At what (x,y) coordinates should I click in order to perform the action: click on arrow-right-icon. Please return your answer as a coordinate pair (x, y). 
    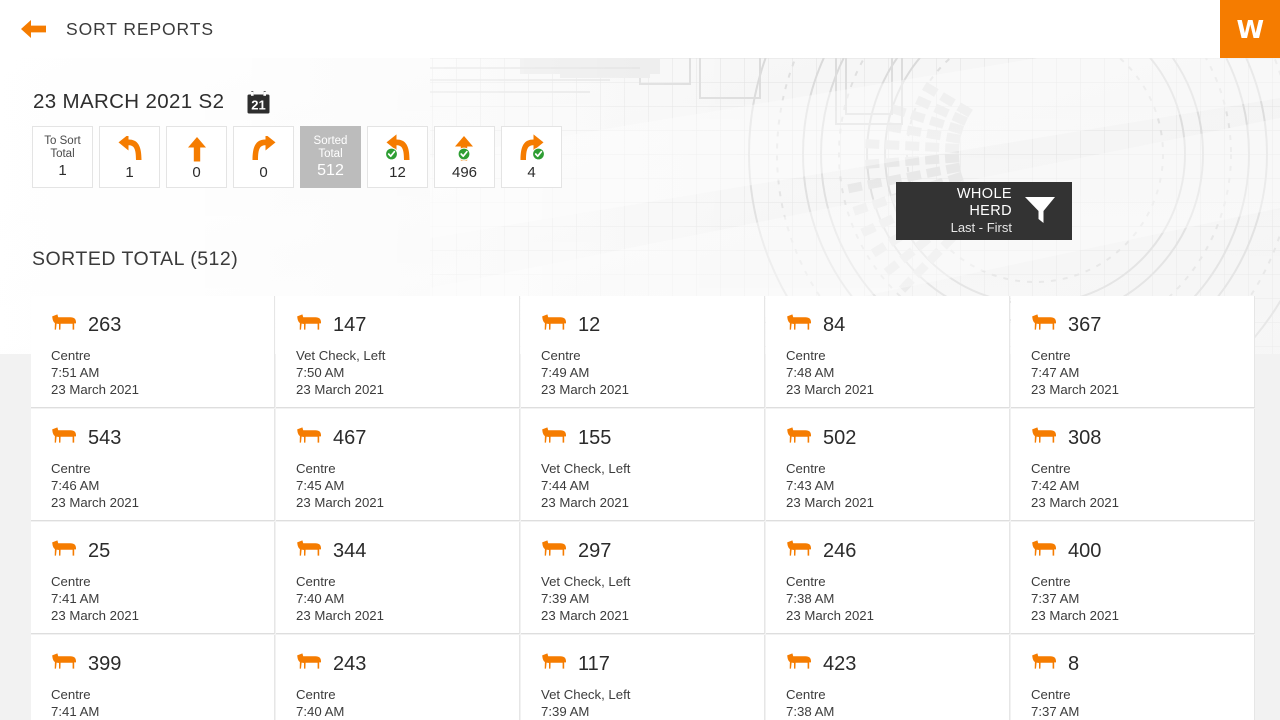
    Looking at the image, I should click on (264, 149).